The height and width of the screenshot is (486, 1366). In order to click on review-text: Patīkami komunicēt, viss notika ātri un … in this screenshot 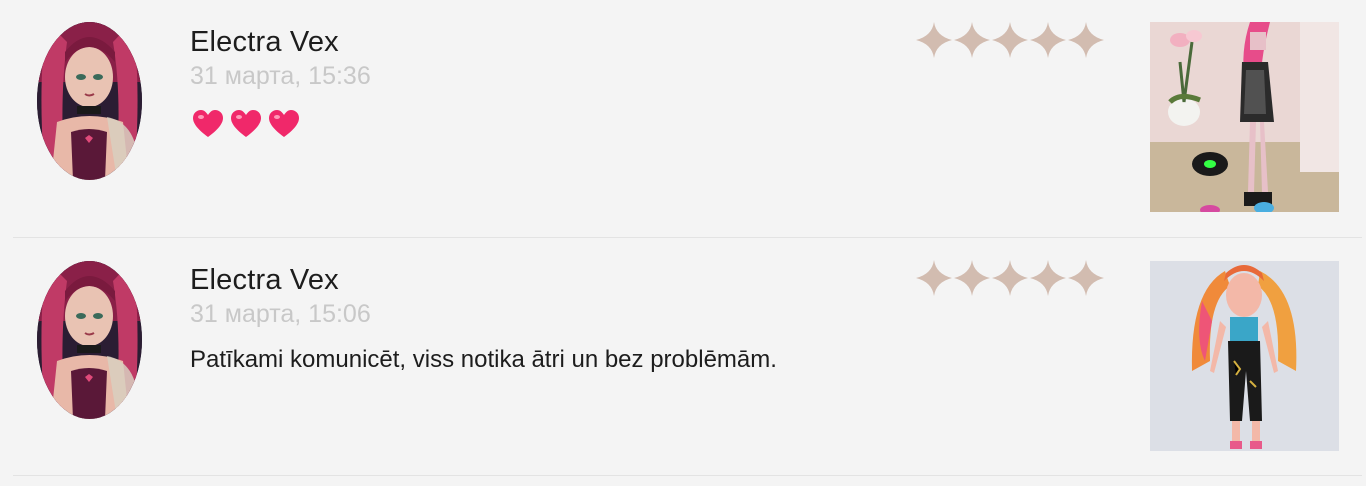, I will do `click(483, 359)`.